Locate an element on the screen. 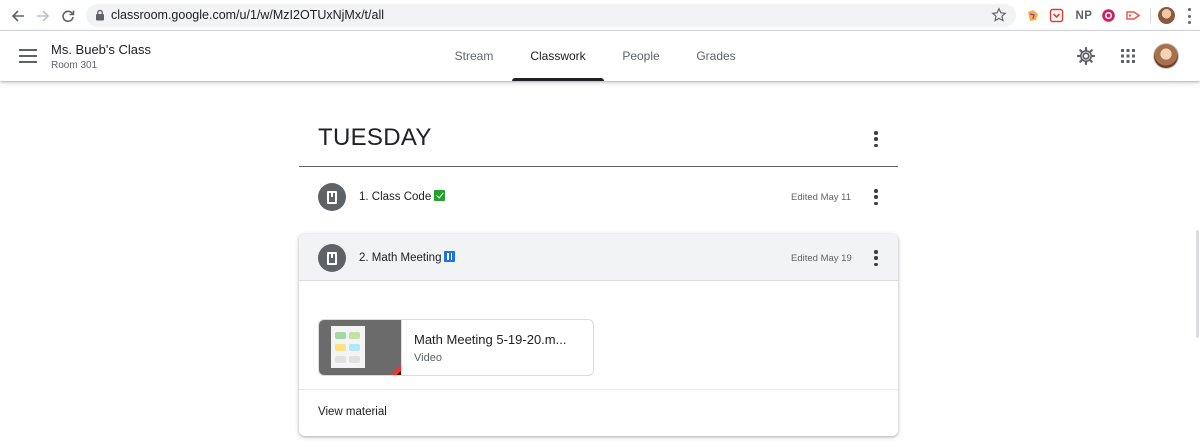 This screenshot has width=1200, height=448. card-header: 2. Math Meeting Edited May 19 is located at coordinates (598, 257).